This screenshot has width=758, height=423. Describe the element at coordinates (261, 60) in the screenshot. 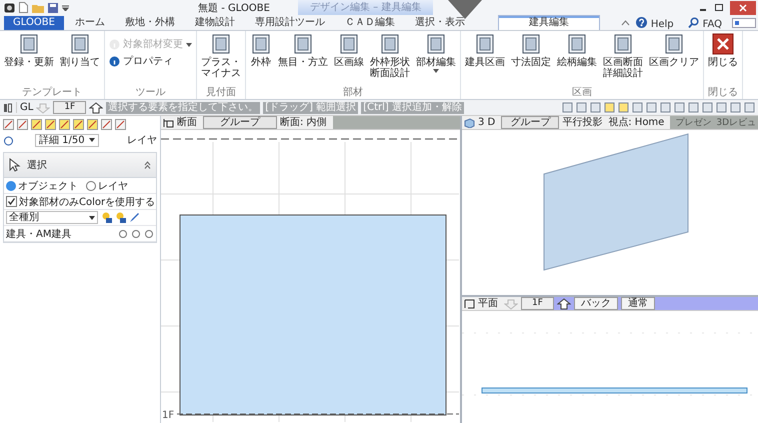

I see `ribbon-button: 外枠` at that location.